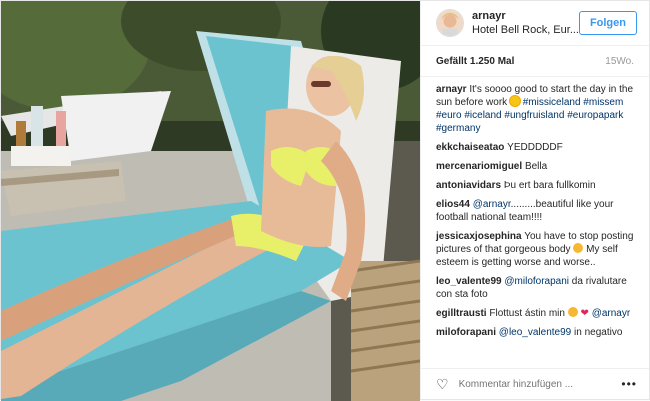  I want to click on comment-mention: @miloforapani, so click(536, 281).